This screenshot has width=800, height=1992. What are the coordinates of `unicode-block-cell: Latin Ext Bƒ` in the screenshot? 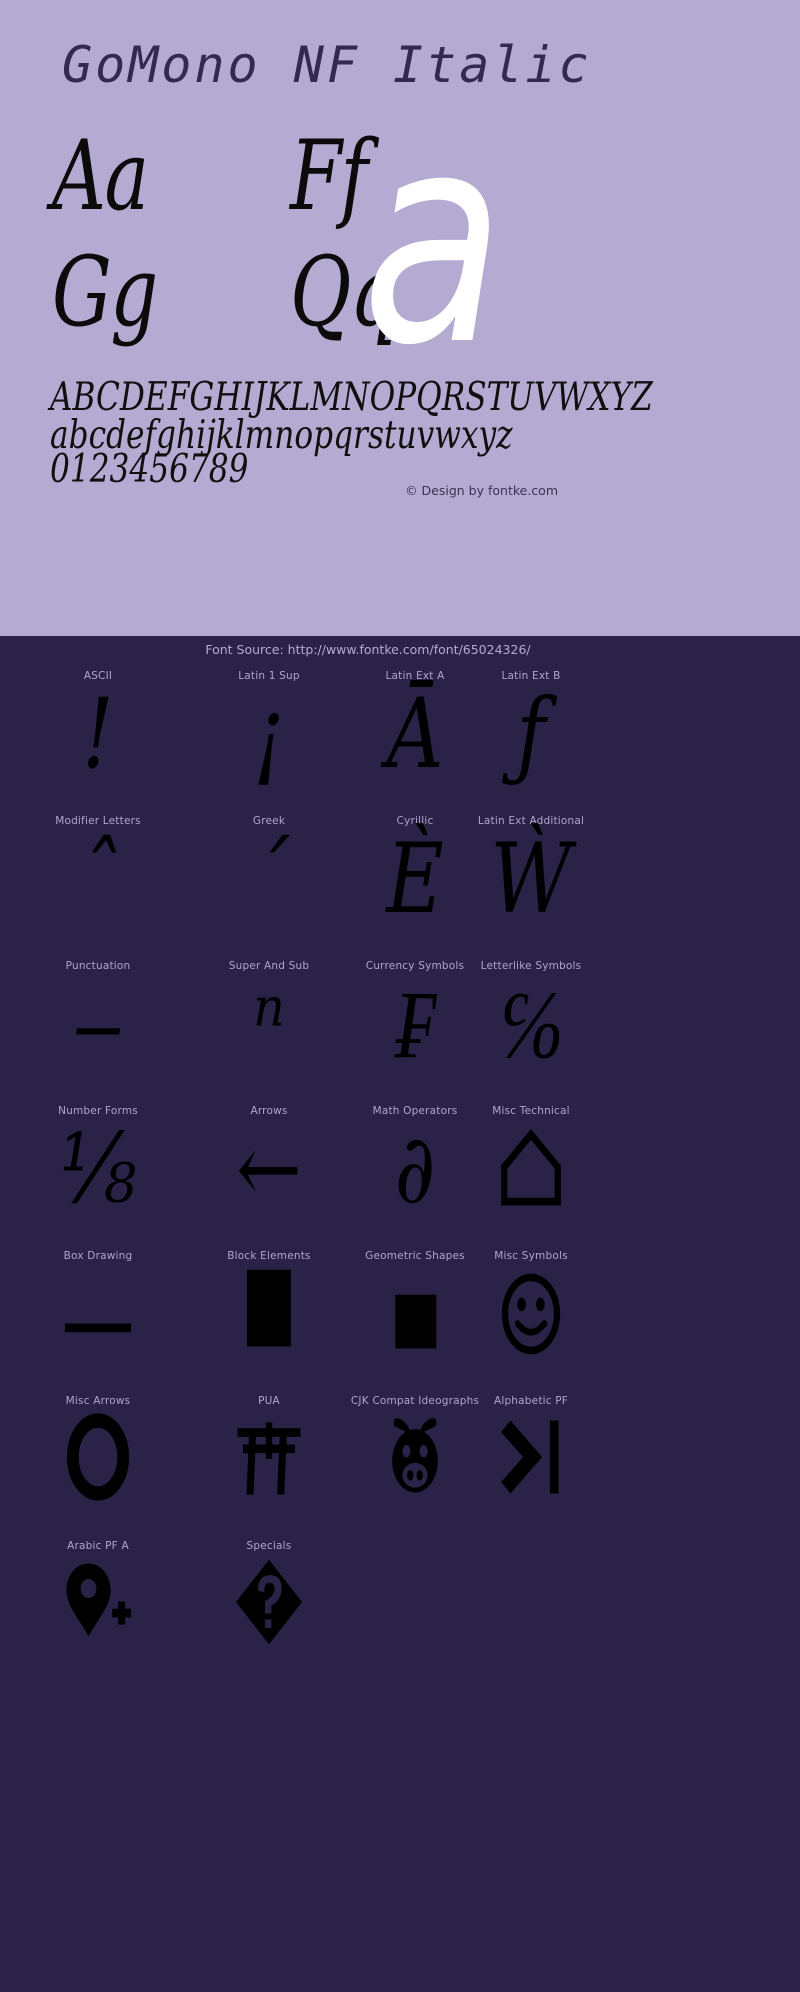 It's located at (531, 742).